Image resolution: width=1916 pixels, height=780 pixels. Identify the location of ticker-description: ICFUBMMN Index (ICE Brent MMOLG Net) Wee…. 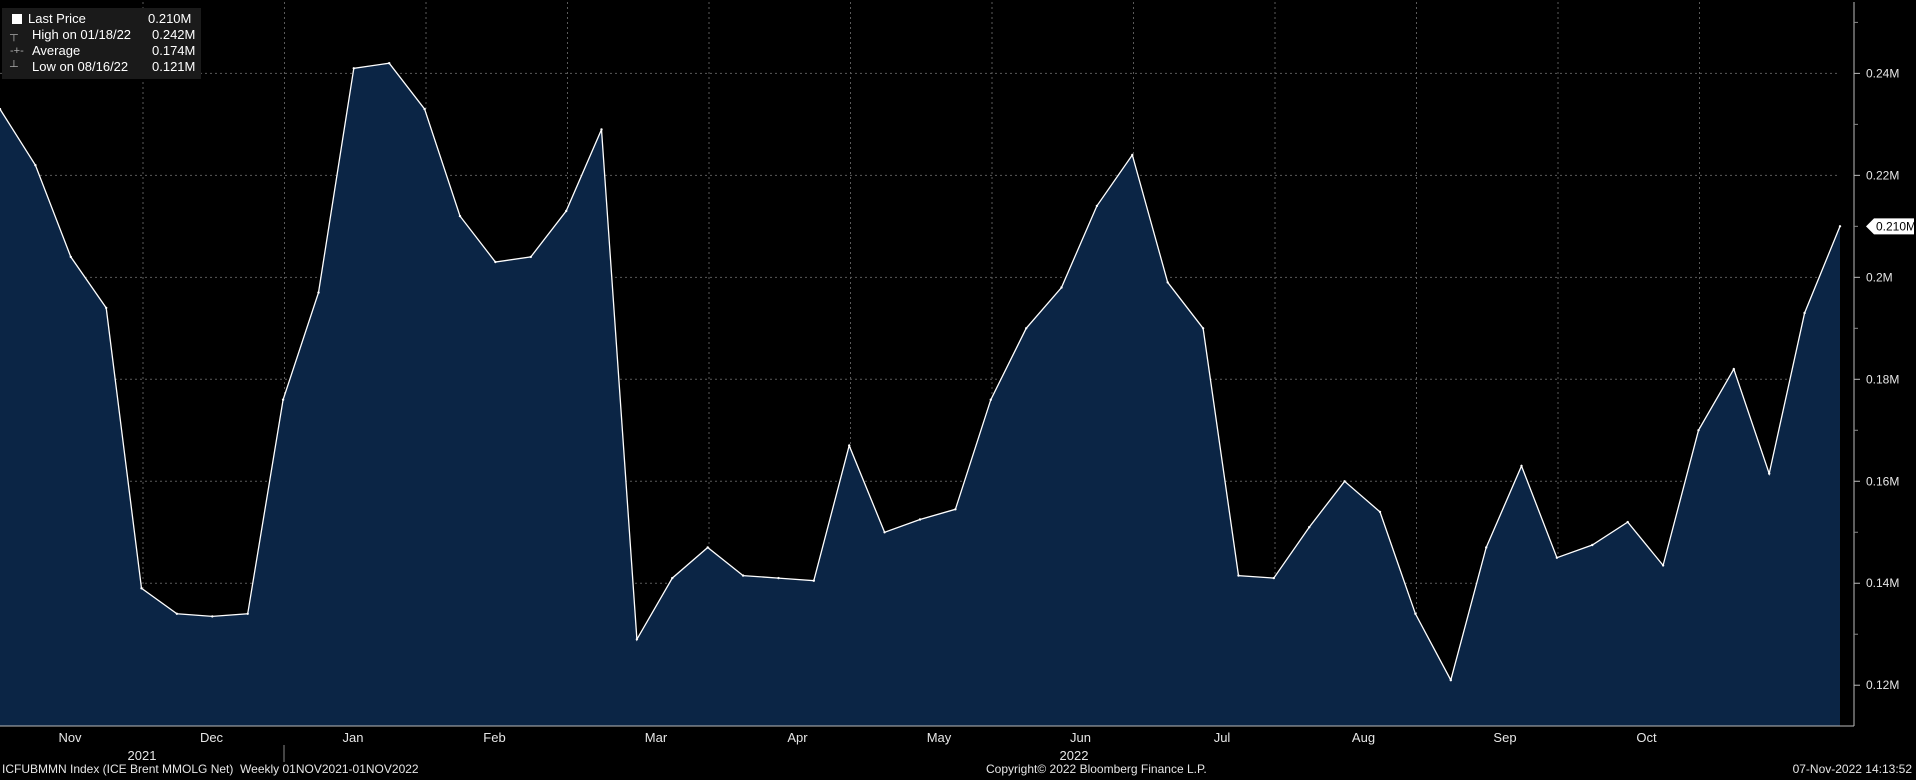
(210, 769).